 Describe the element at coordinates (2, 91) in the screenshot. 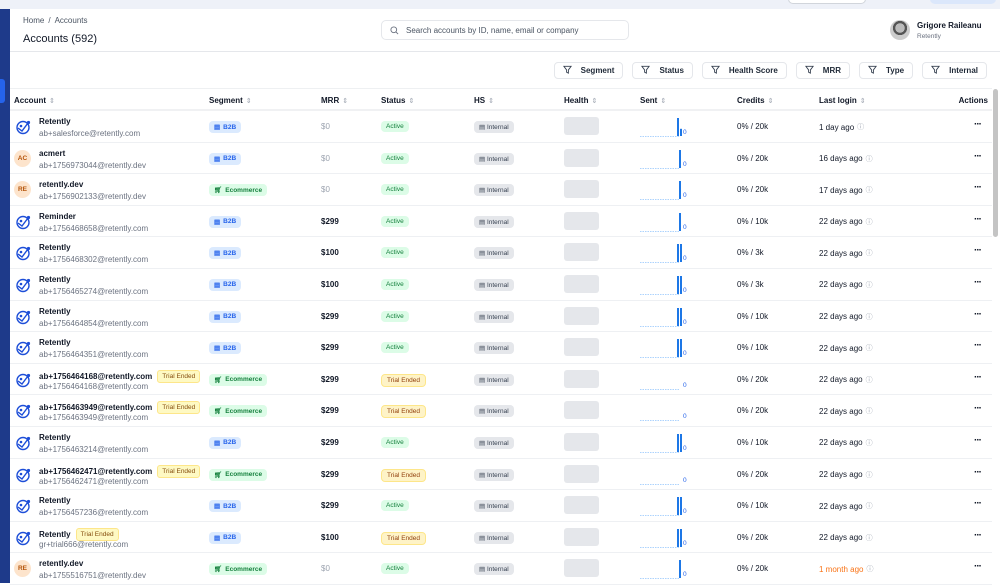

I see `sidebar-active-item` at that location.